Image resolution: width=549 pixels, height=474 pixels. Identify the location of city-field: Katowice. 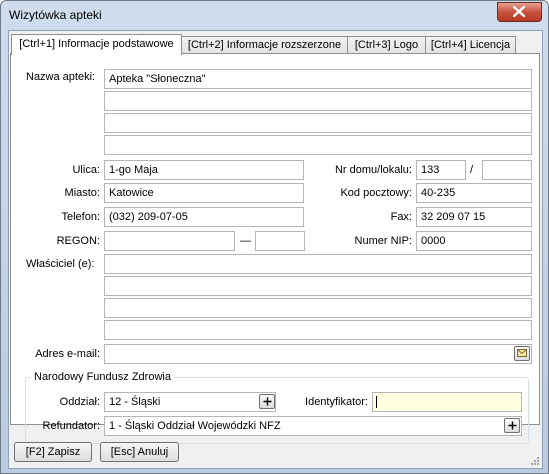
(204, 193).